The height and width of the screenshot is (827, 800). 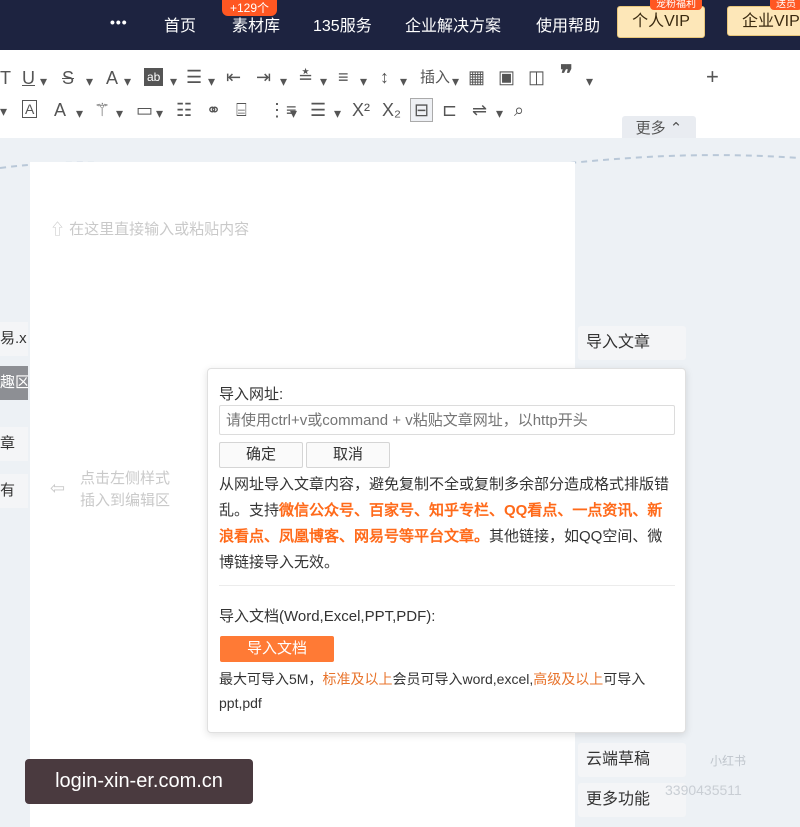 I want to click on advanced-tier-text: 高级及以上, so click(x=568, y=679).